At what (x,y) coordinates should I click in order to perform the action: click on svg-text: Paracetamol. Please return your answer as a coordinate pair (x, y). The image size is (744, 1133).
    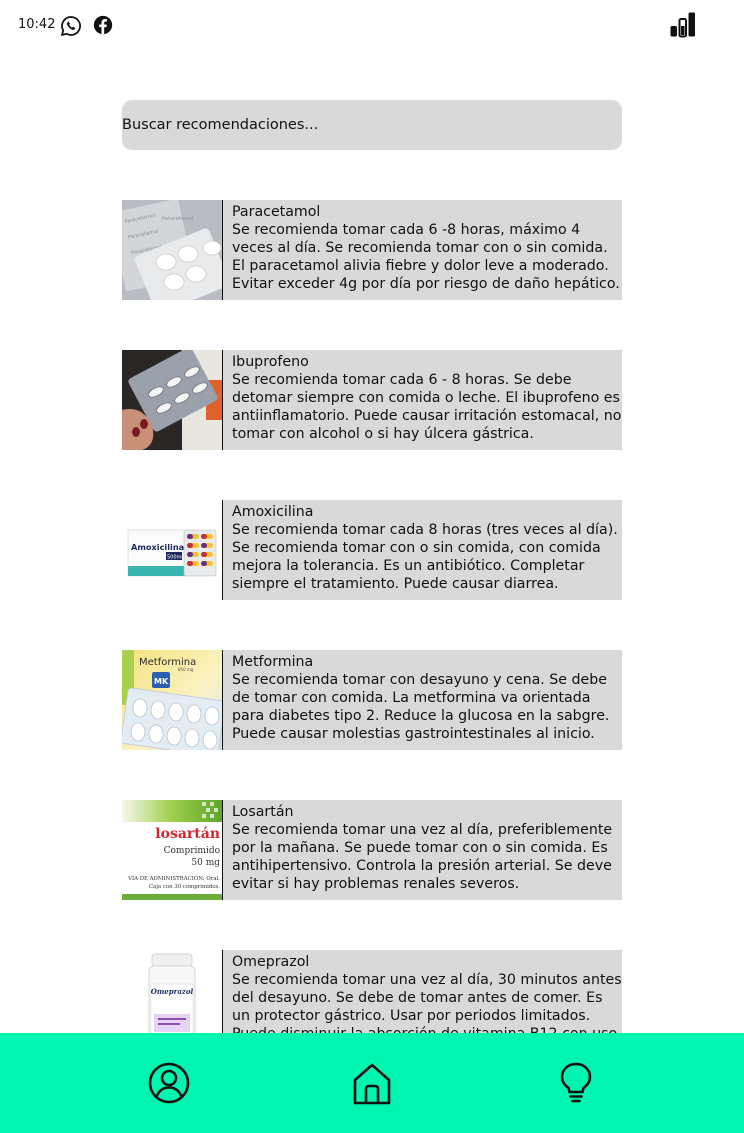
    Looking at the image, I should click on (177, 219).